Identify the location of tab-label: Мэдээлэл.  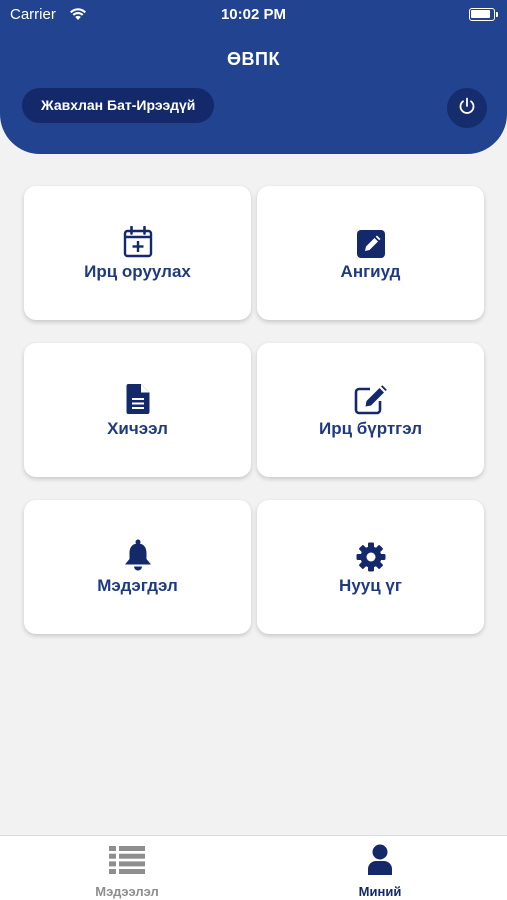
(127, 891).